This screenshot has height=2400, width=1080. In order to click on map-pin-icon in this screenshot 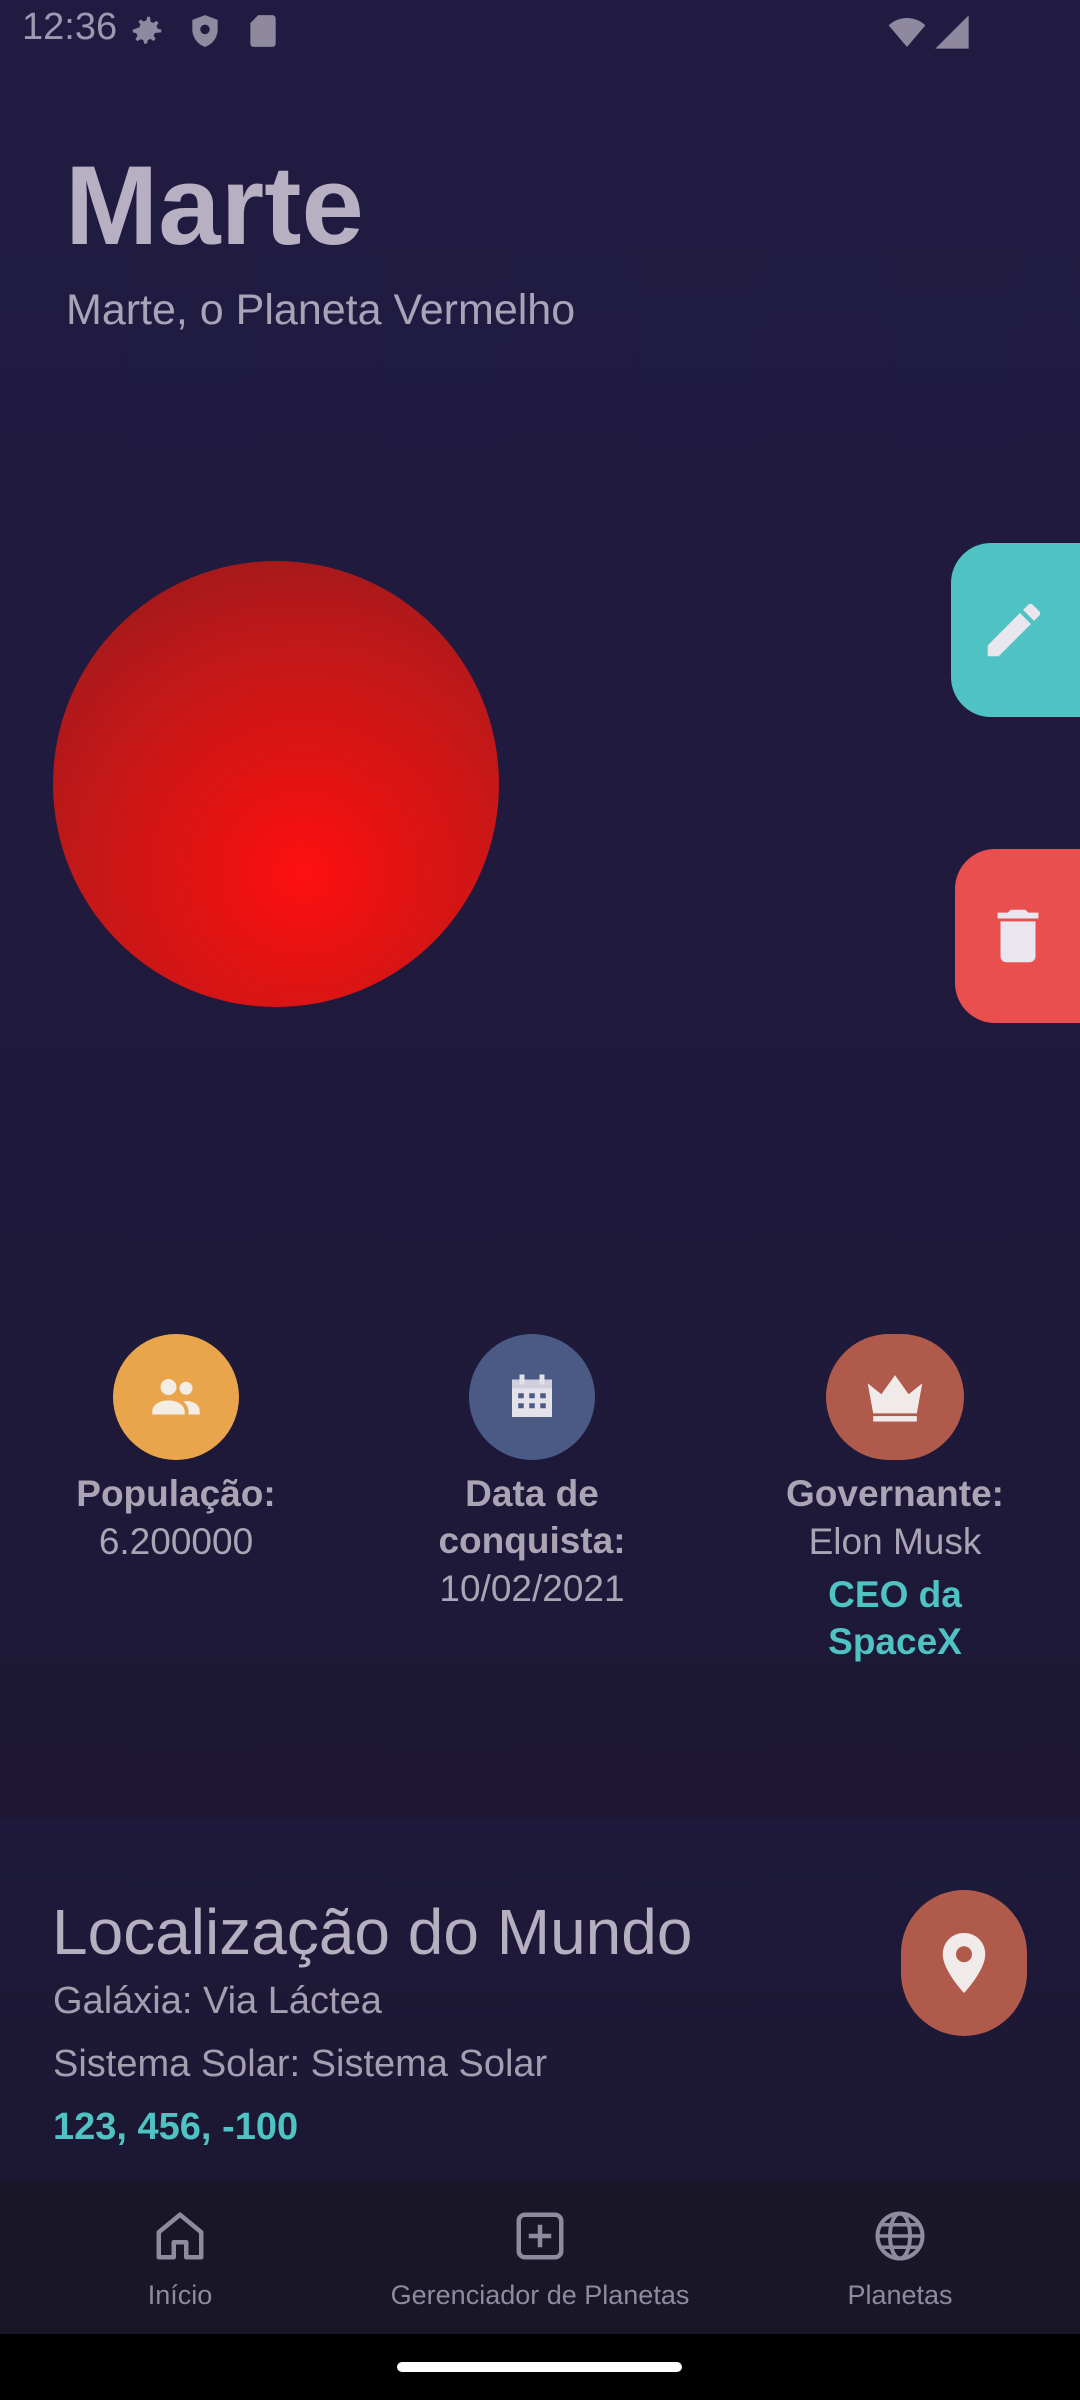, I will do `click(964, 1963)`.